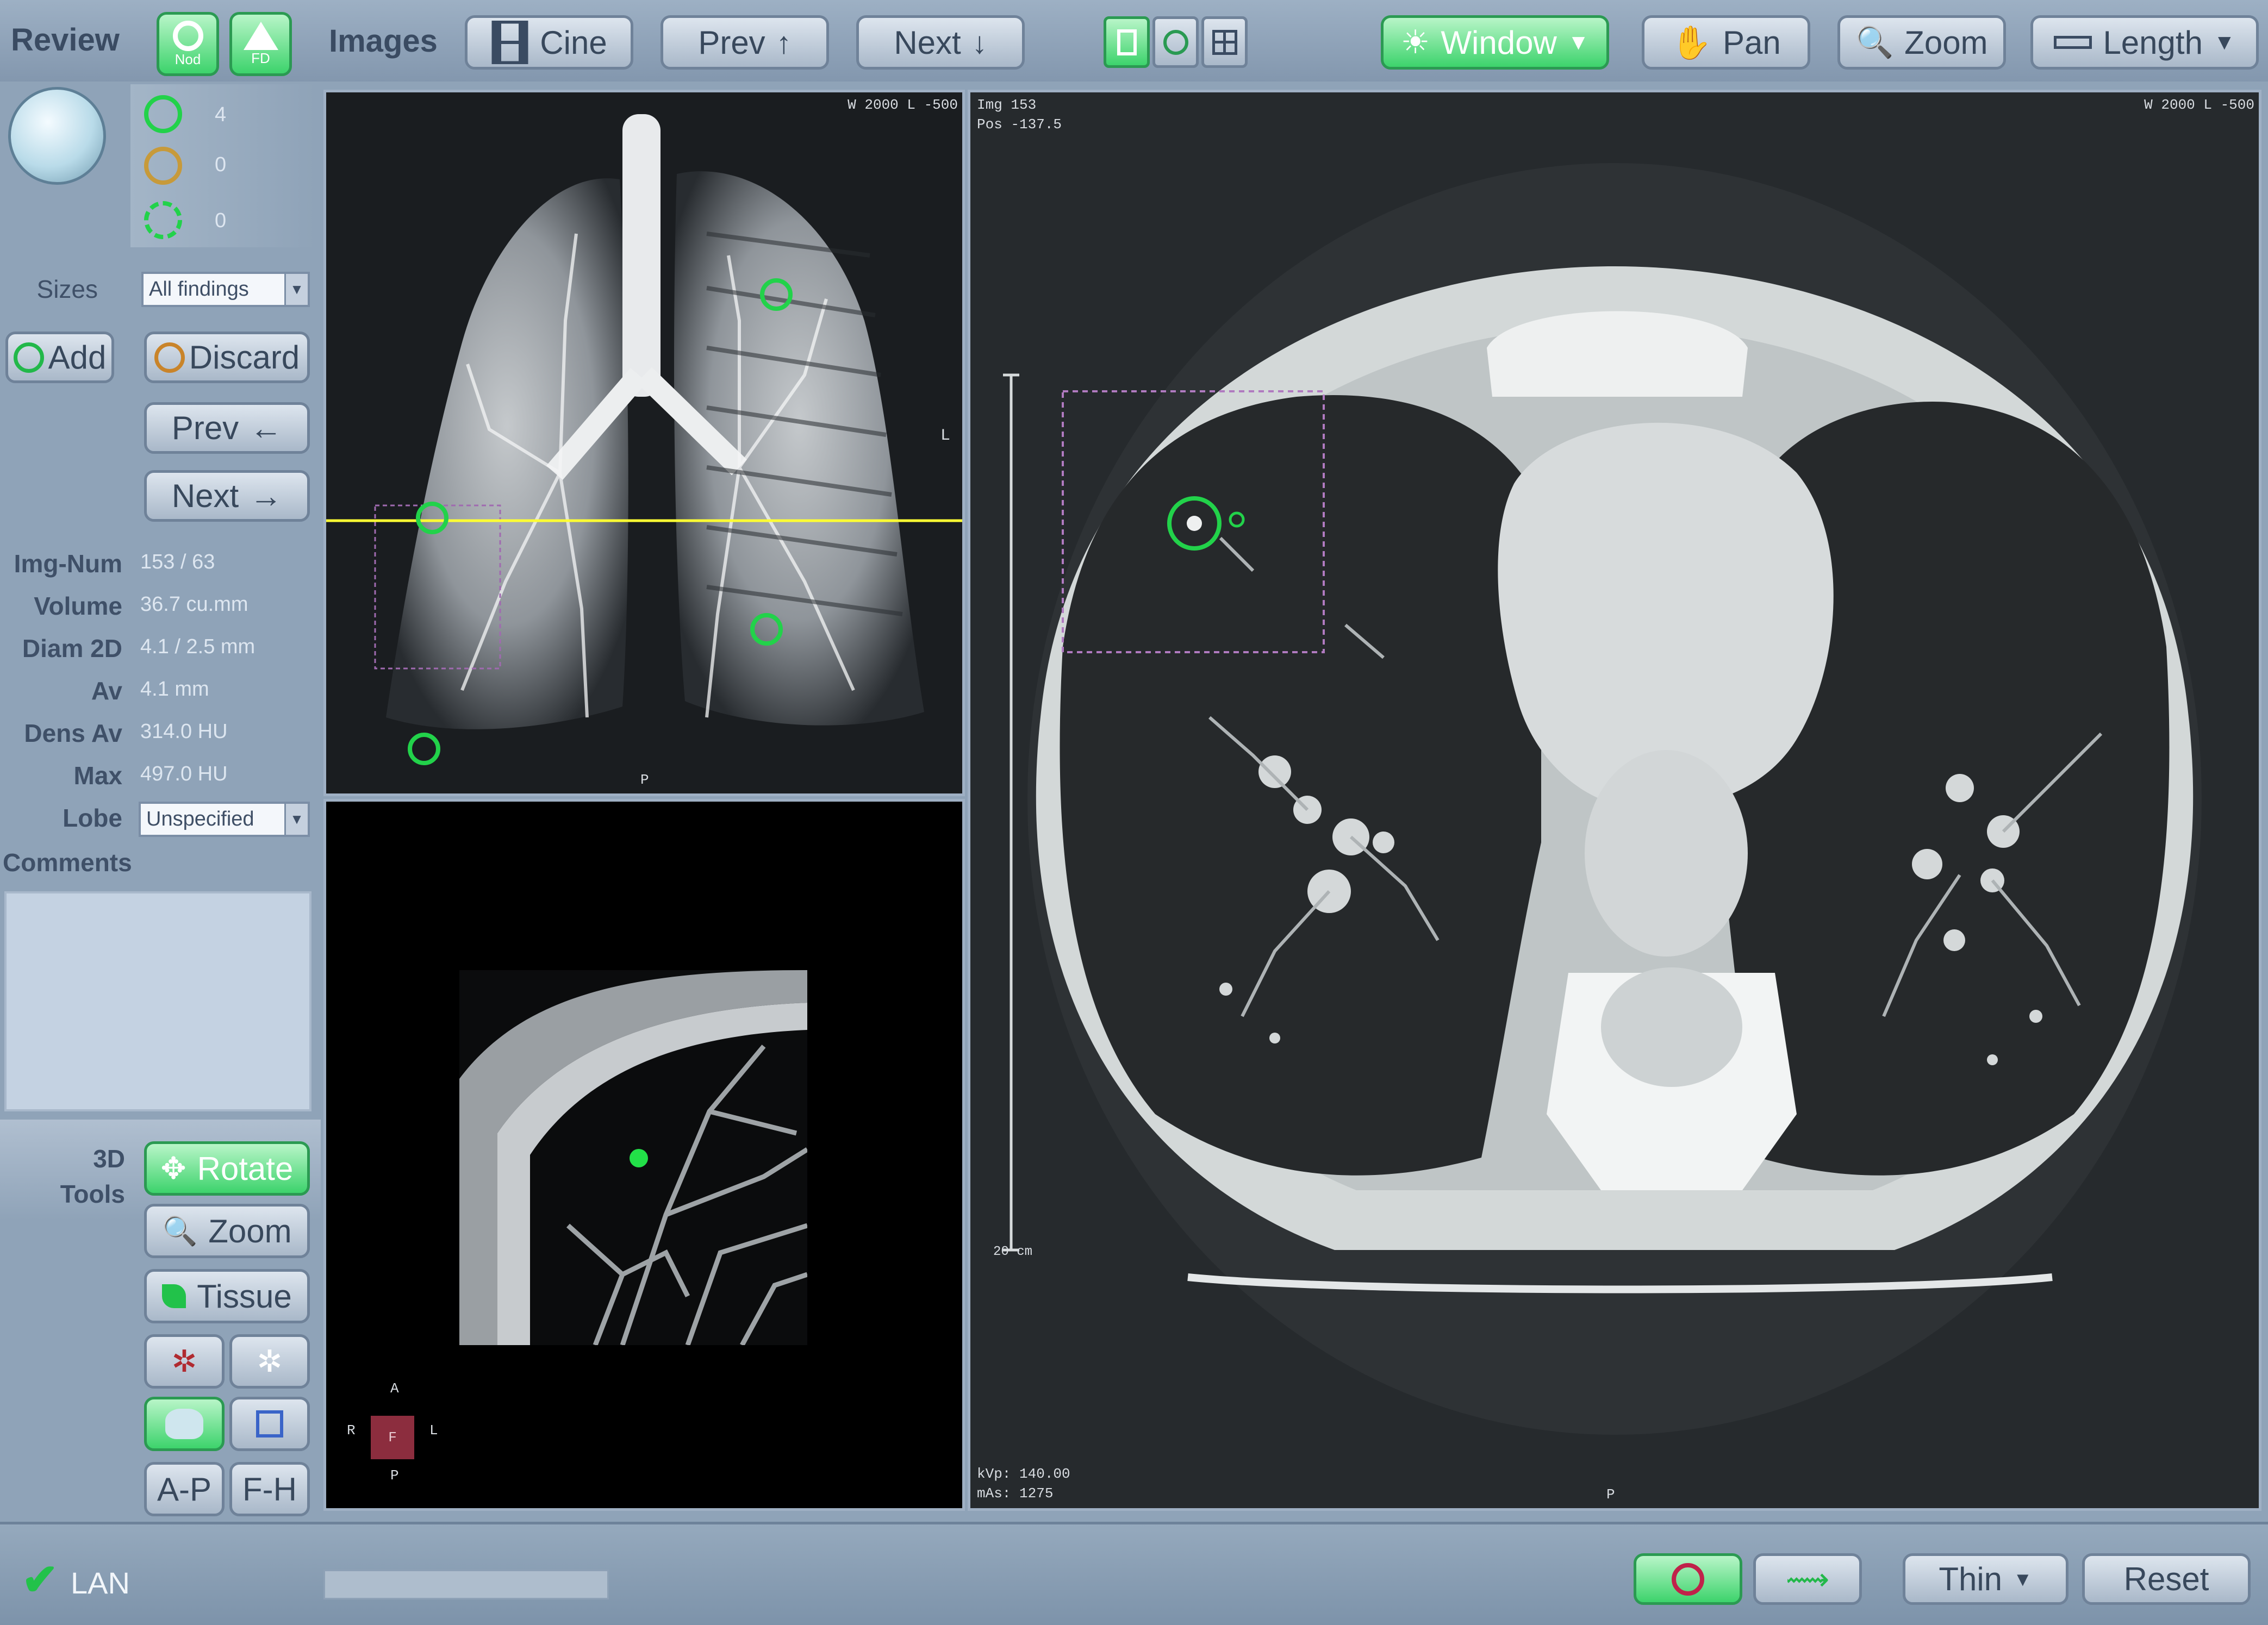 Image resolution: width=2268 pixels, height=1625 pixels. What do you see at coordinates (227, 1168) in the screenshot?
I see `rotate-button: ✥ Rotate` at bounding box center [227, 1168].